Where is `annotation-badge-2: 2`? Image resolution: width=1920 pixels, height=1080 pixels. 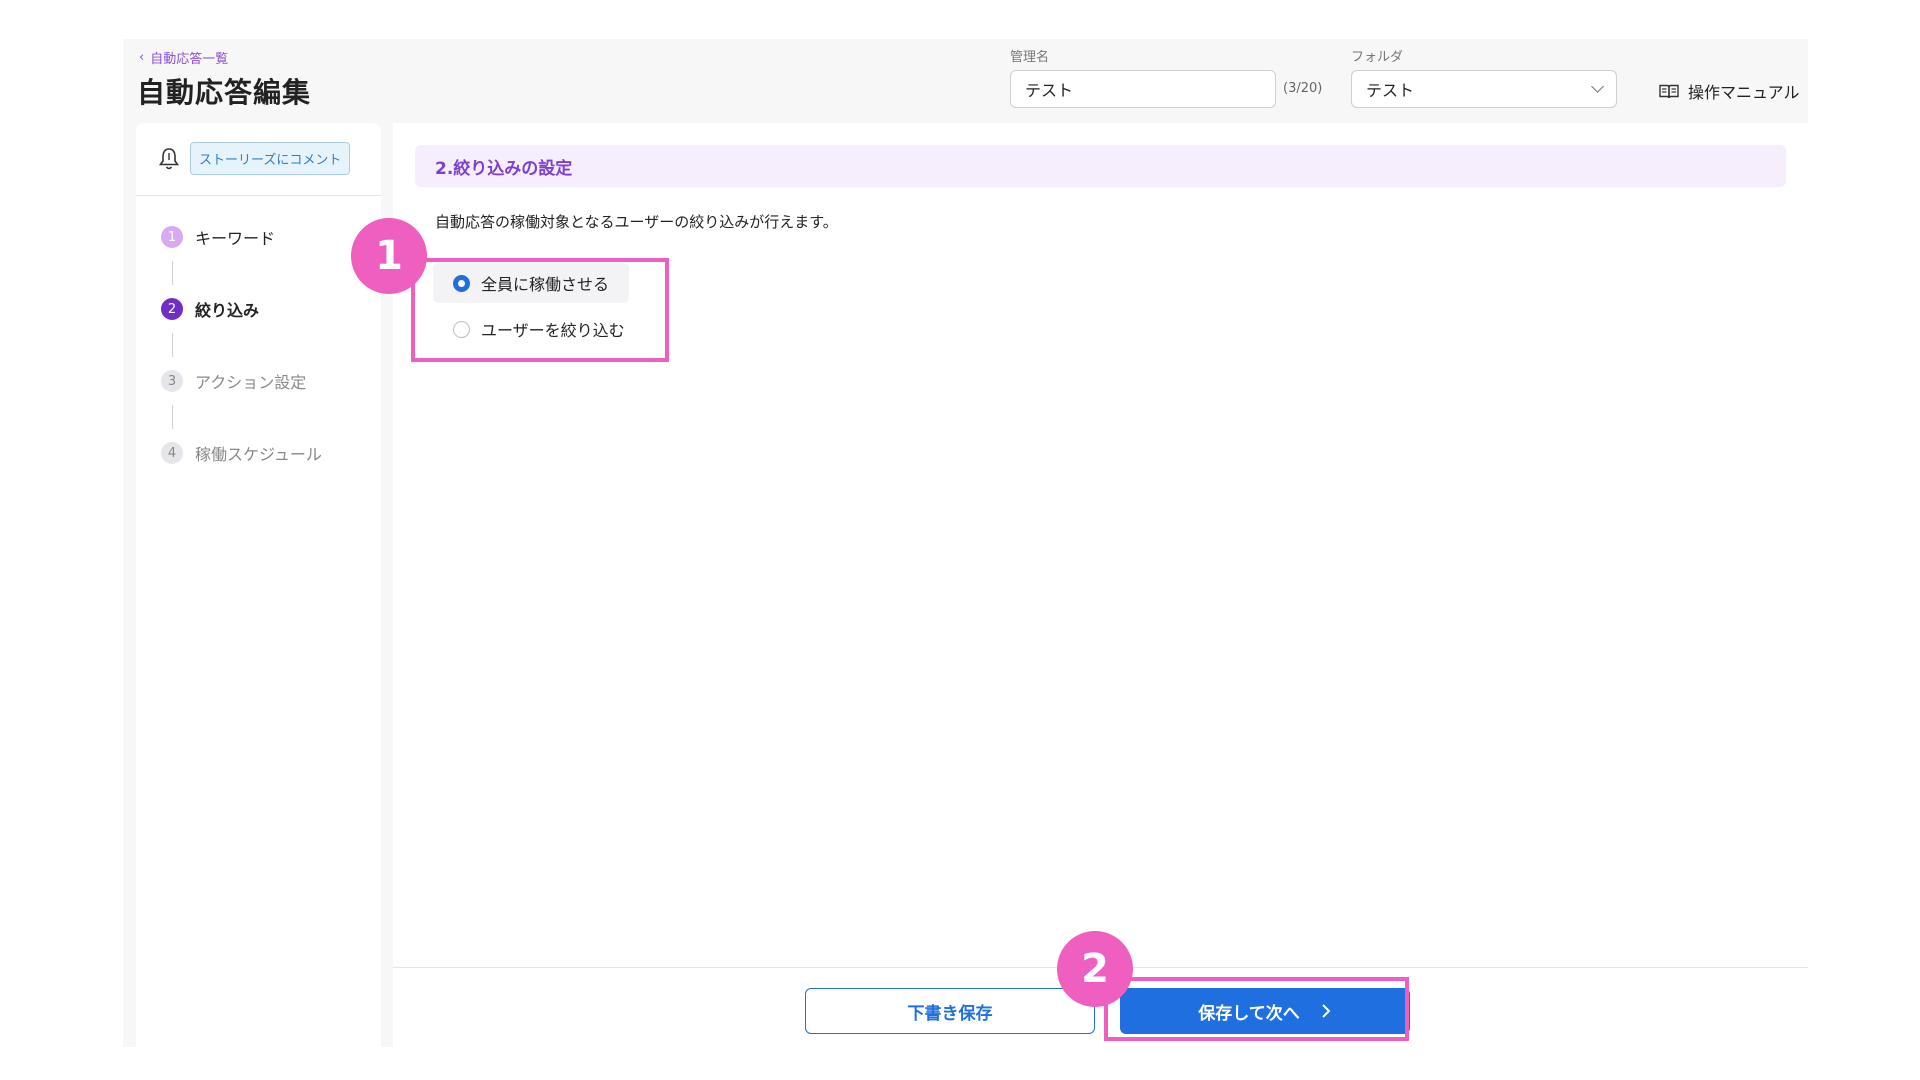 annotation-badge-2: 2 is located at coordinates (1095, 969).